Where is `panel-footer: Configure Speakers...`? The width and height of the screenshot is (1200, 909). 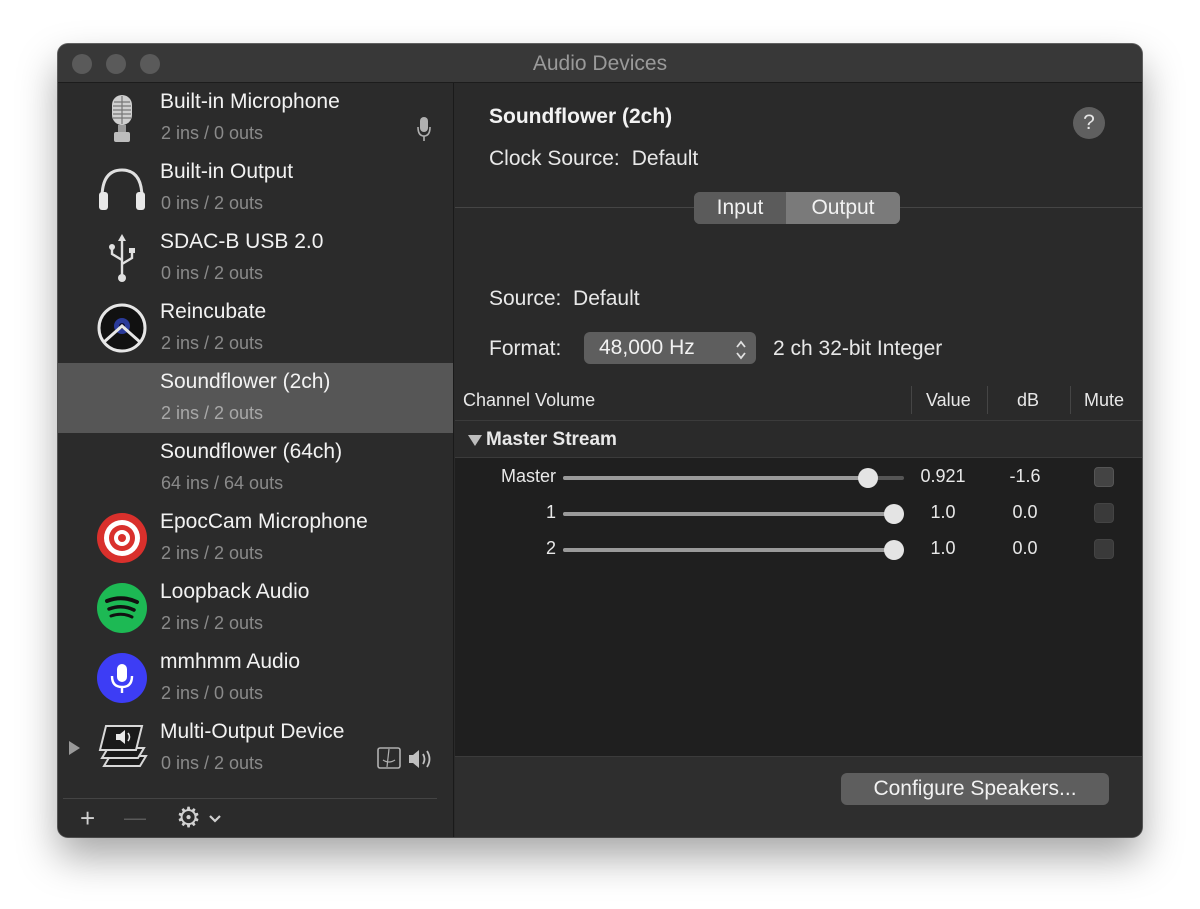
panel-footer: Configure Speakers... is located at coordinates (798, 796).